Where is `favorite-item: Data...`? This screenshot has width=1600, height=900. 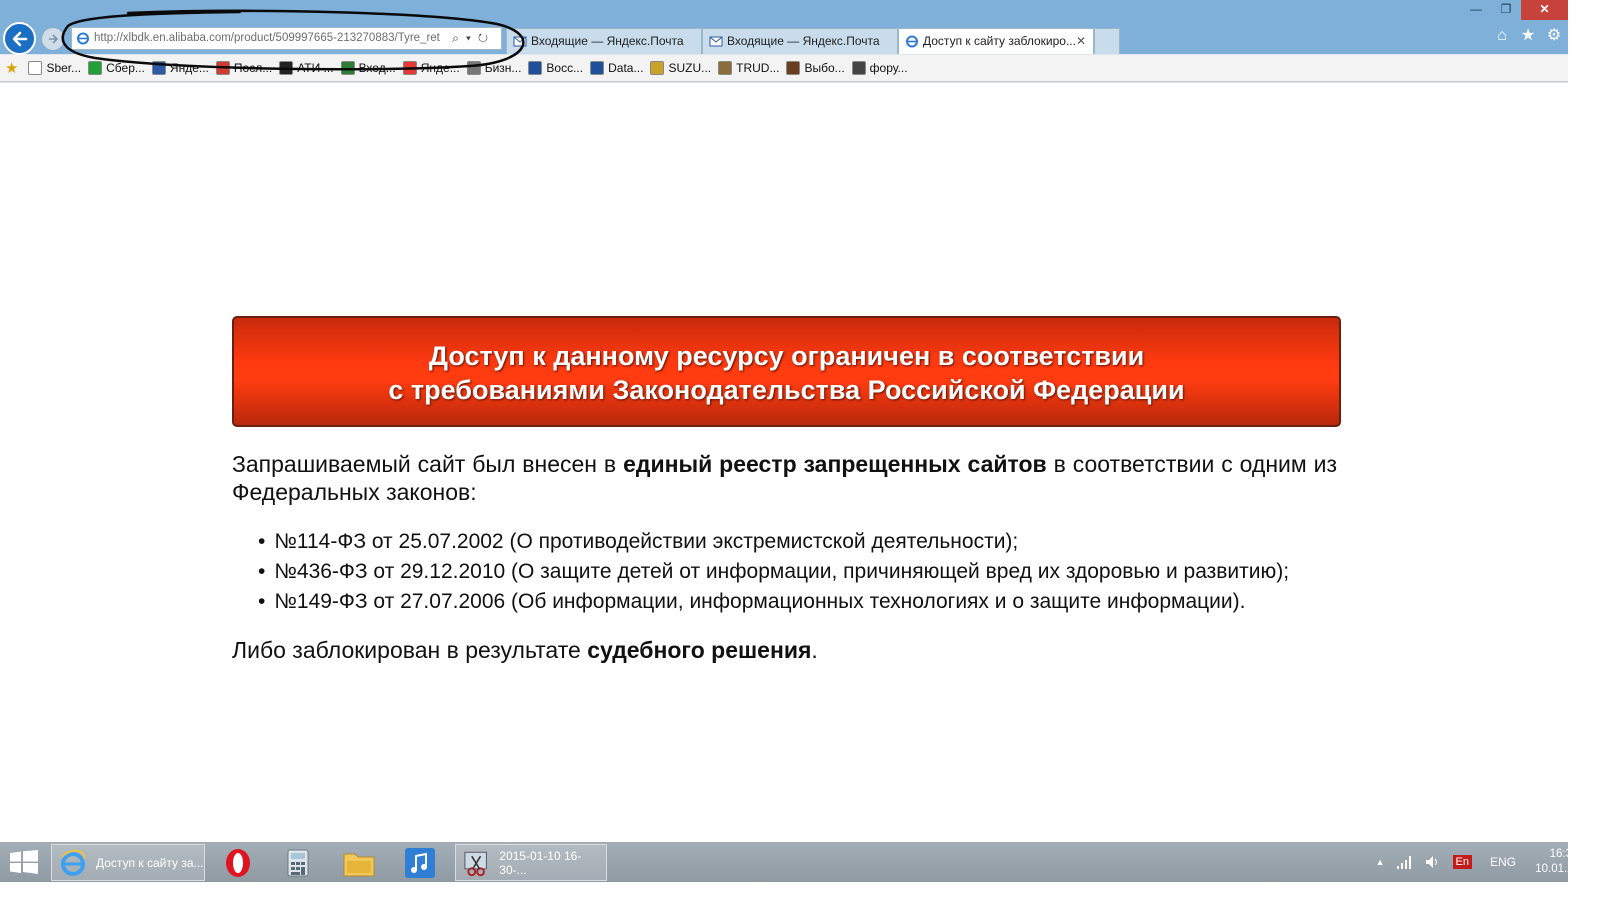 favorite-item: Data... is located at coordinates (616, 68).